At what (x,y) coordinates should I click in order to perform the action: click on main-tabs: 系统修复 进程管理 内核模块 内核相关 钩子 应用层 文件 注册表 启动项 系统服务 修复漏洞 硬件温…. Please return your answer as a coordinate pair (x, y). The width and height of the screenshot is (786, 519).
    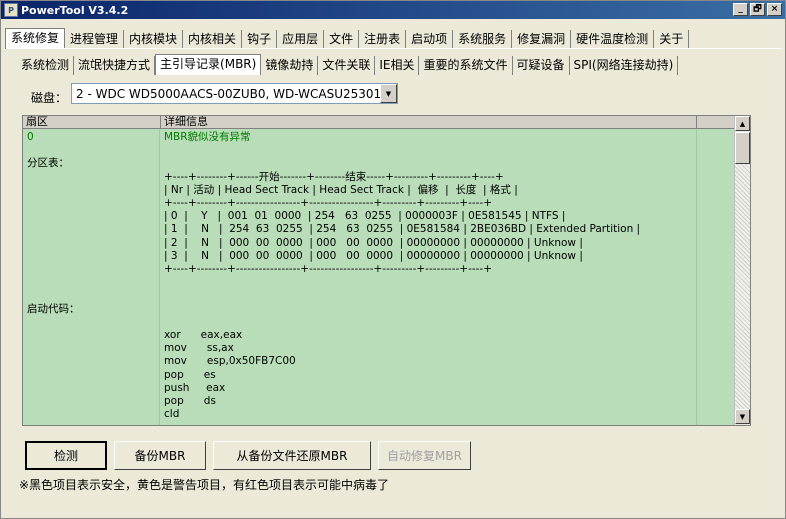
    Looking at the image, I should click on (347, 38).